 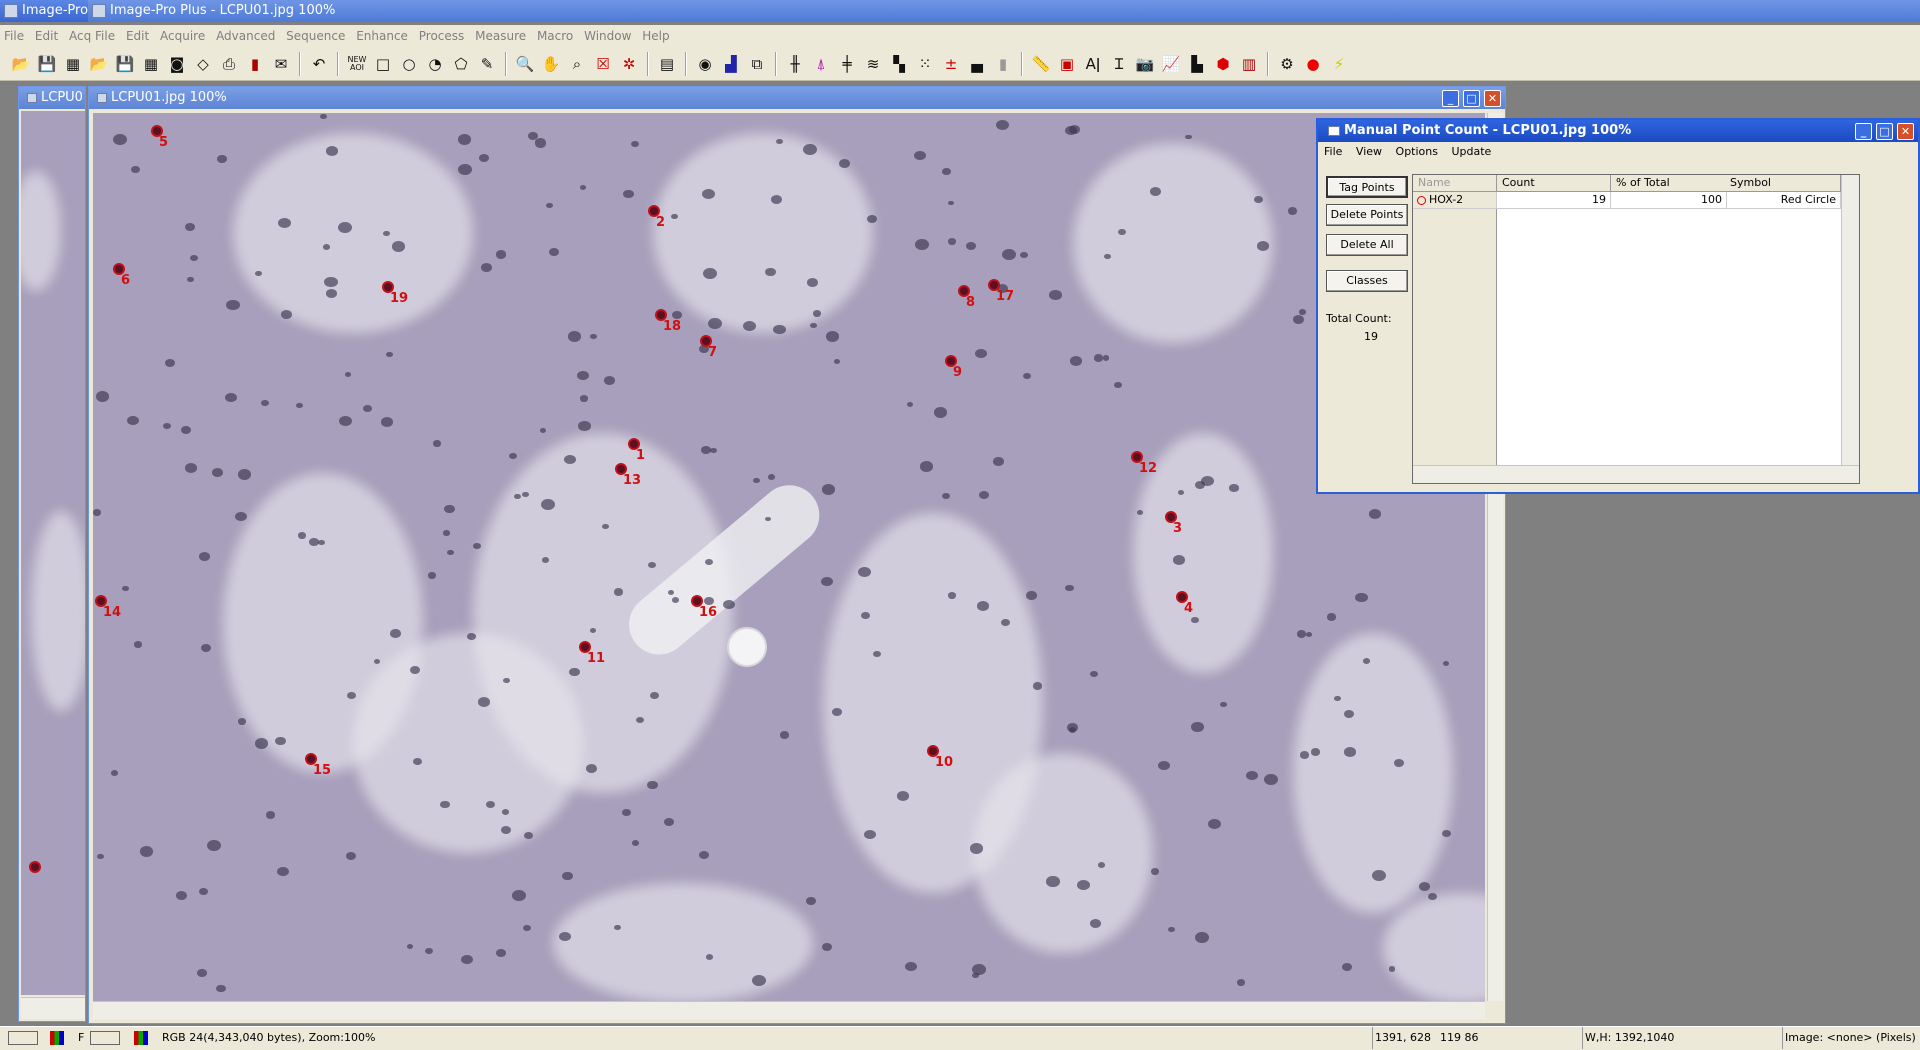 I want to click on image-window-title-bar: LCPU01.jpg 100% _ □ ✕, so click(x=797, y=98).